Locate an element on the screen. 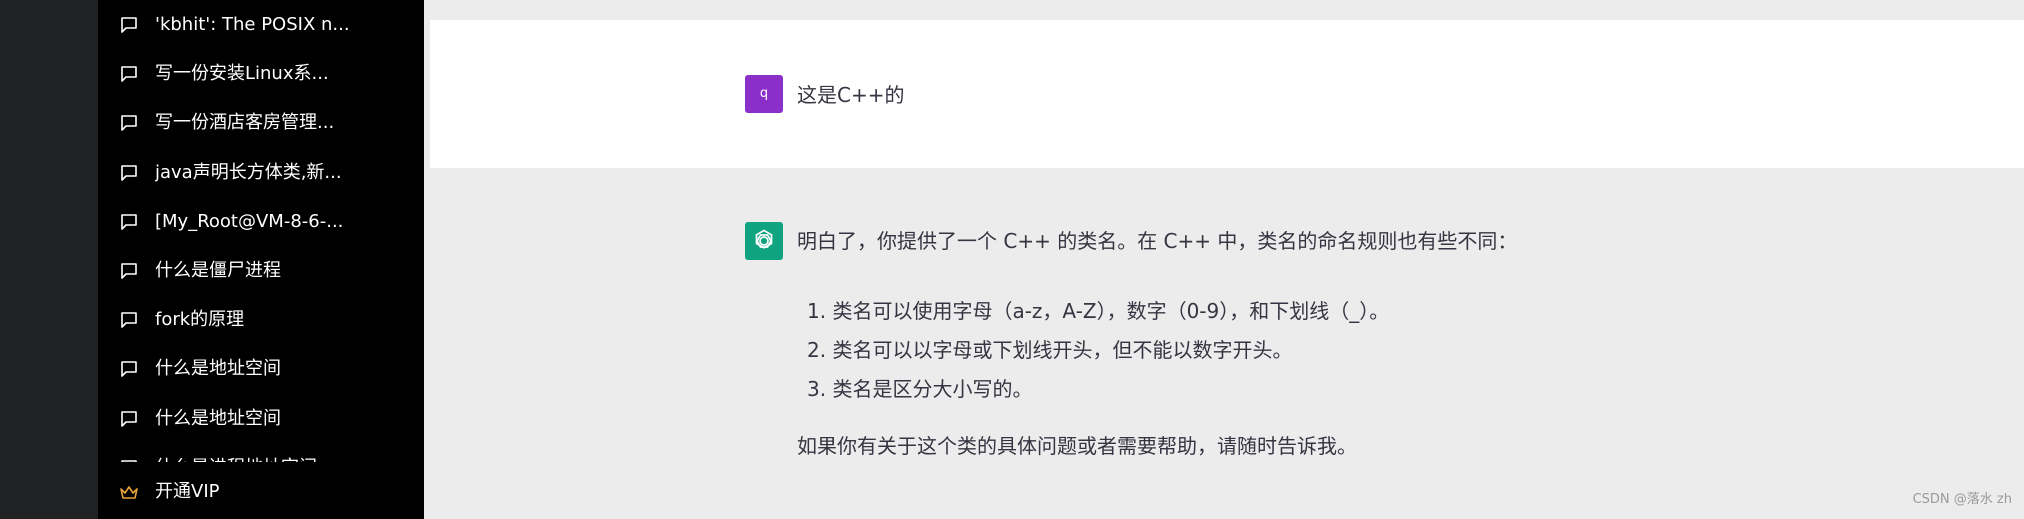 The width and height of the screenshot is (2024, 519). watermark: CSDN @落水 zh is located at coordinates (1962, 499).